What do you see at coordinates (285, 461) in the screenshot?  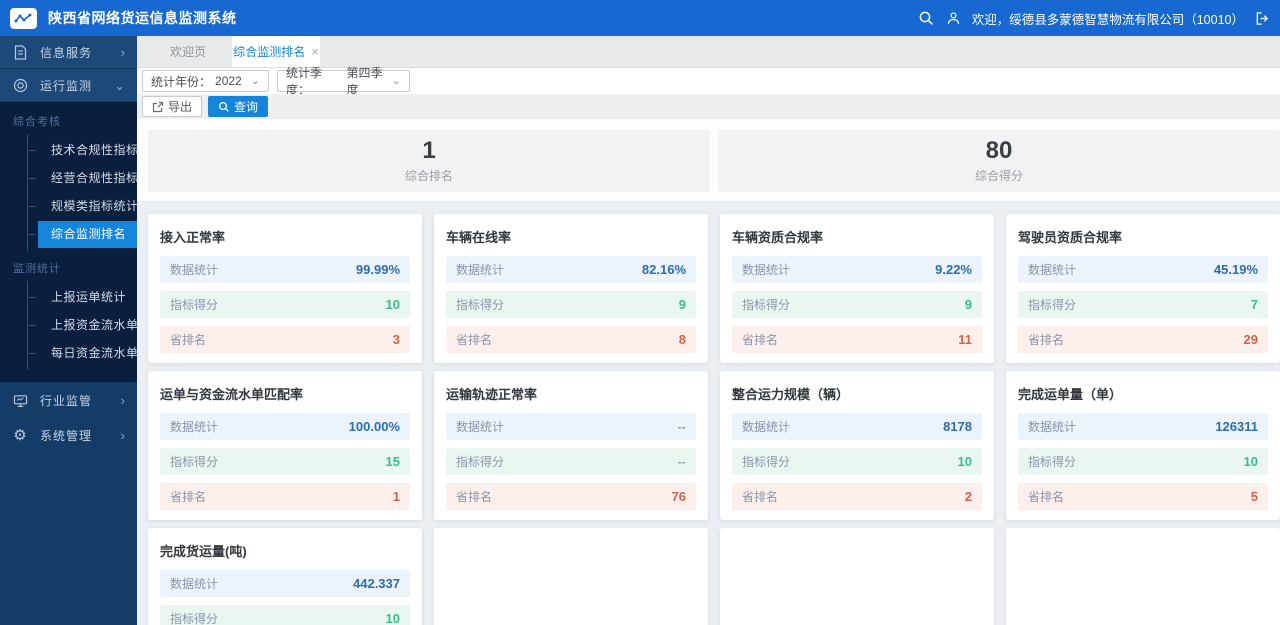 I see `score-row: 指标得分 15` at bounding box center [285, 461].